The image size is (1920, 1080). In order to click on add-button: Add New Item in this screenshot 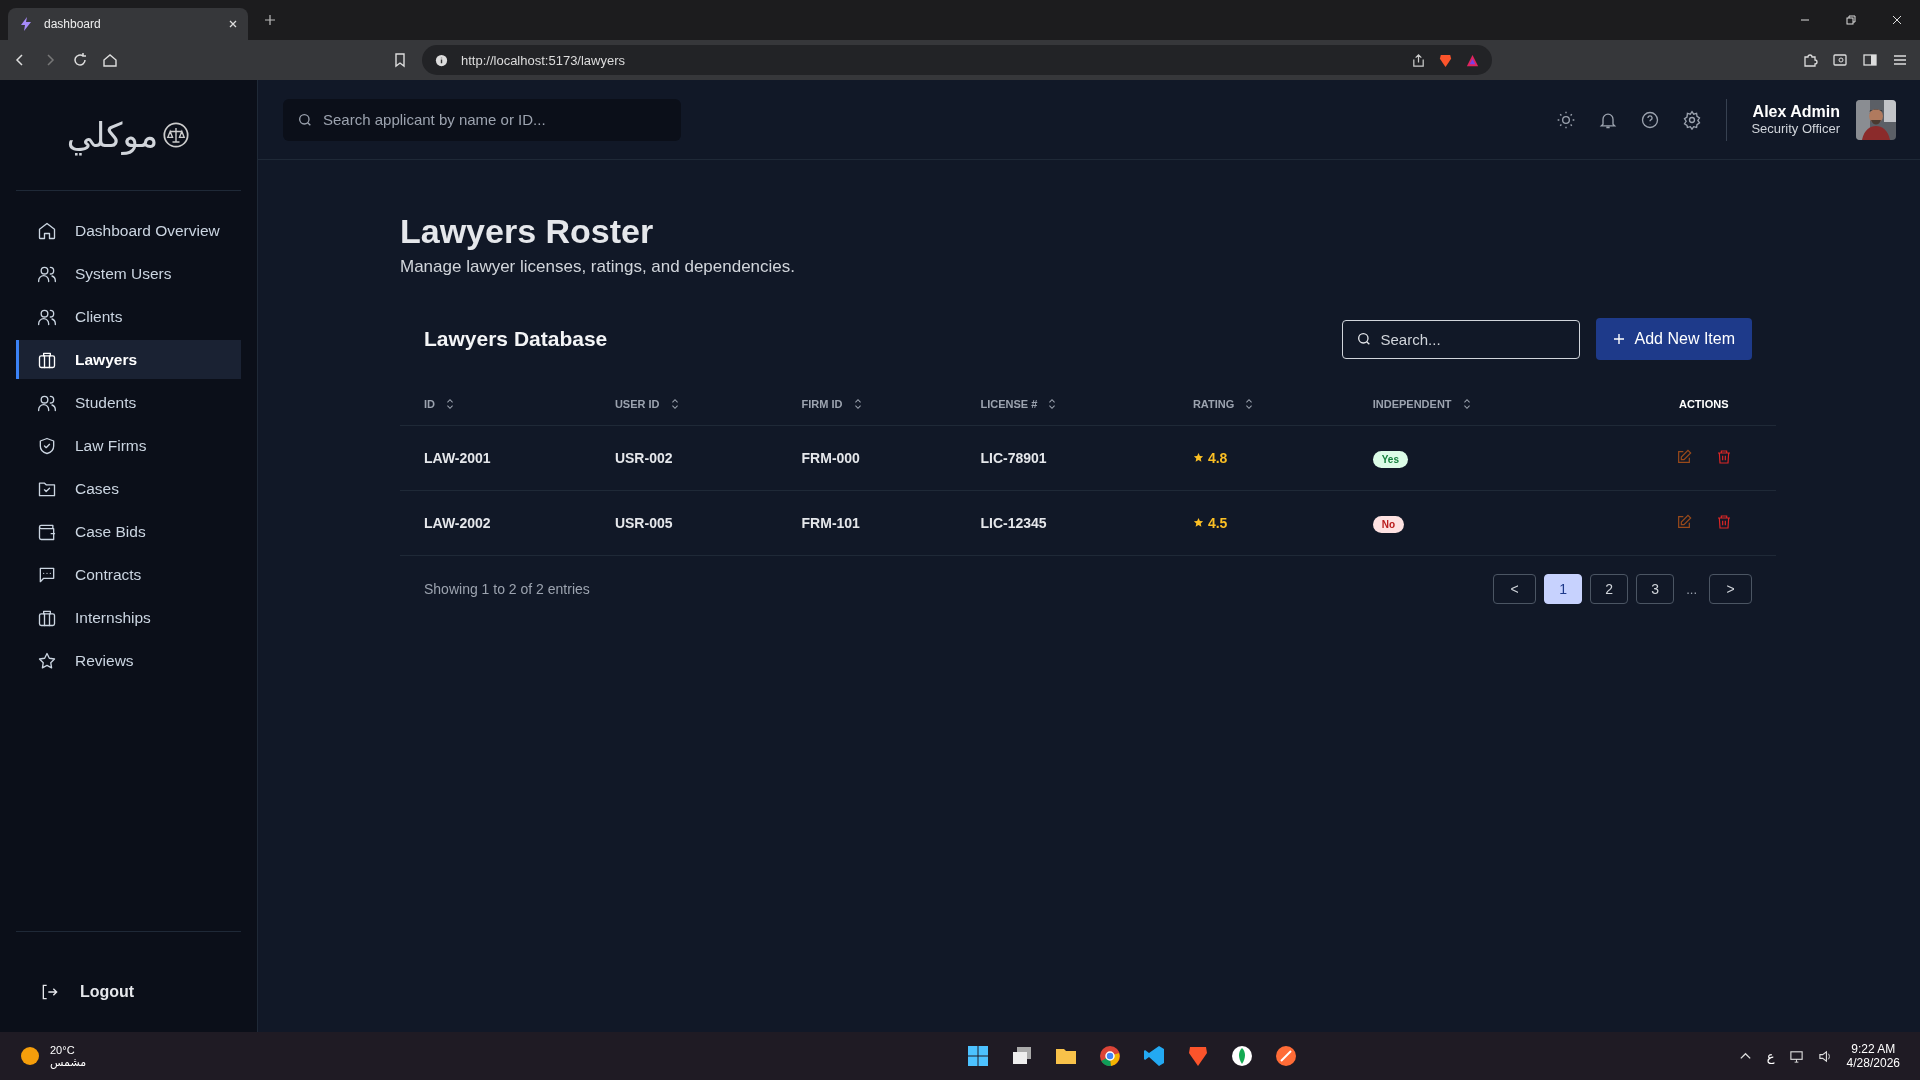, I will do `click(1673, 339)`.